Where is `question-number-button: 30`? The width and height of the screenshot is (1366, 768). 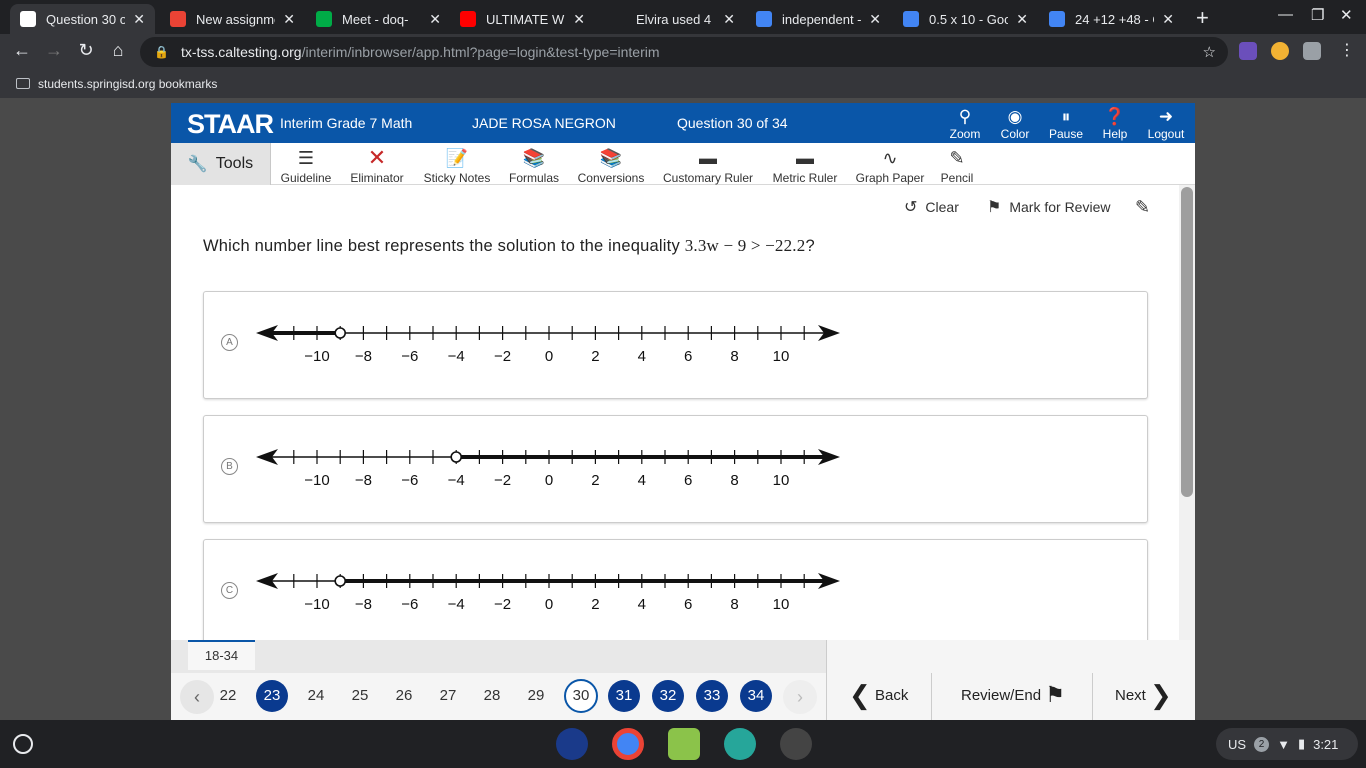 question-number-button: 30 is located at coordinates (581, 696).